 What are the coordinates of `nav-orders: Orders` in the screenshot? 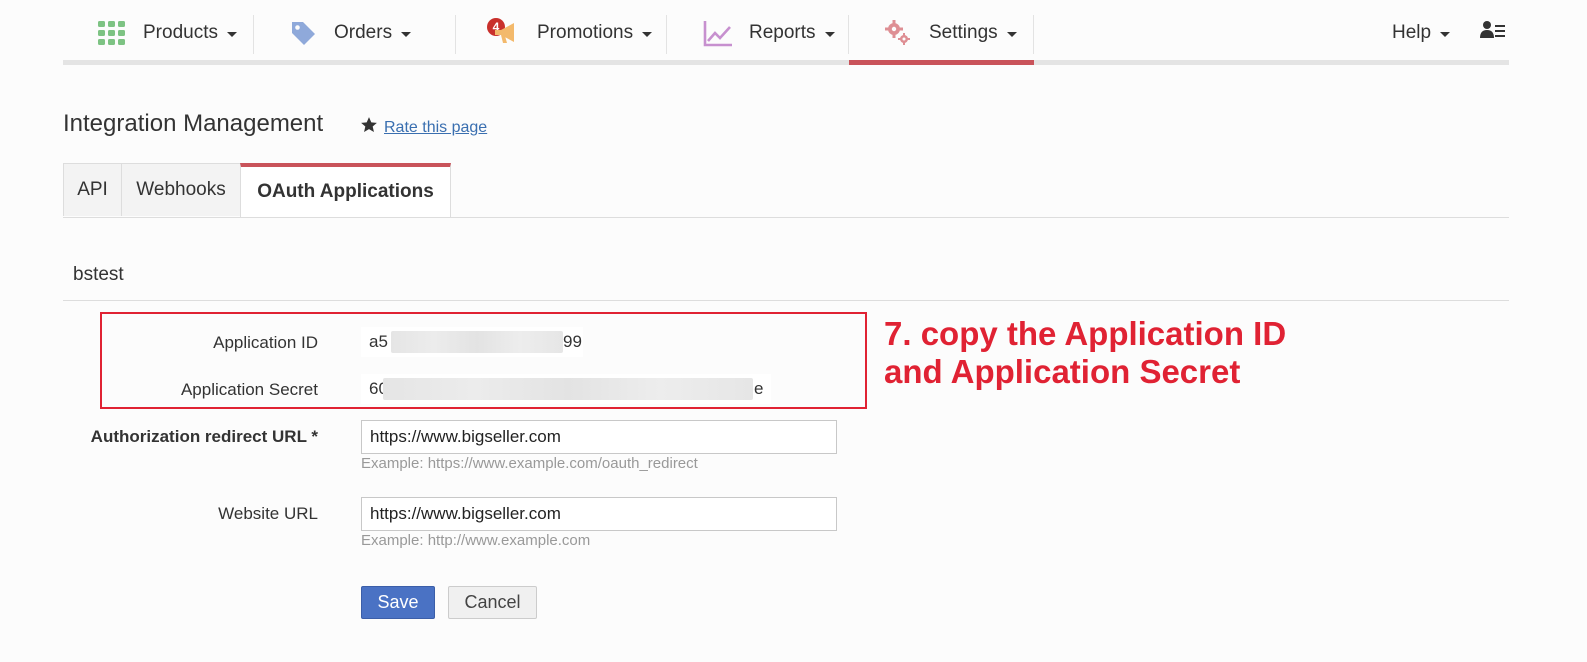 It's located at (350, 33).